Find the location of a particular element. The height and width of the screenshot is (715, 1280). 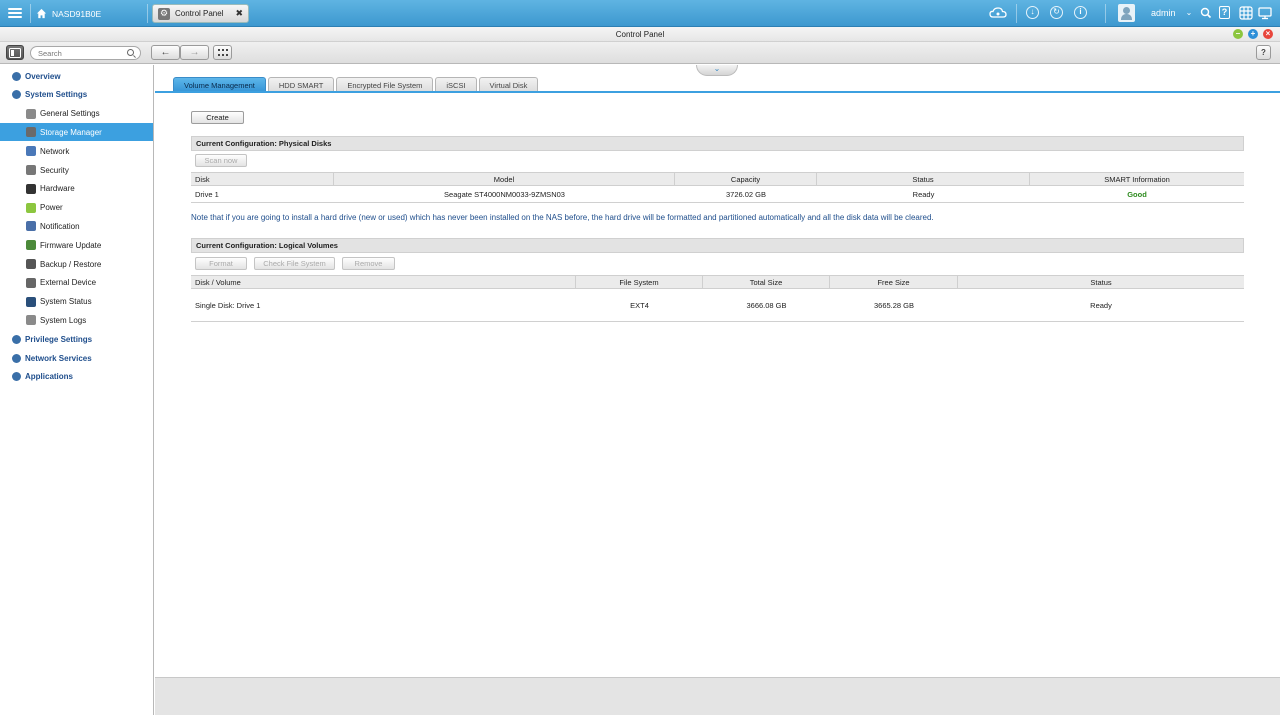

column-header: Total Size is located at coordinates (766, 282).